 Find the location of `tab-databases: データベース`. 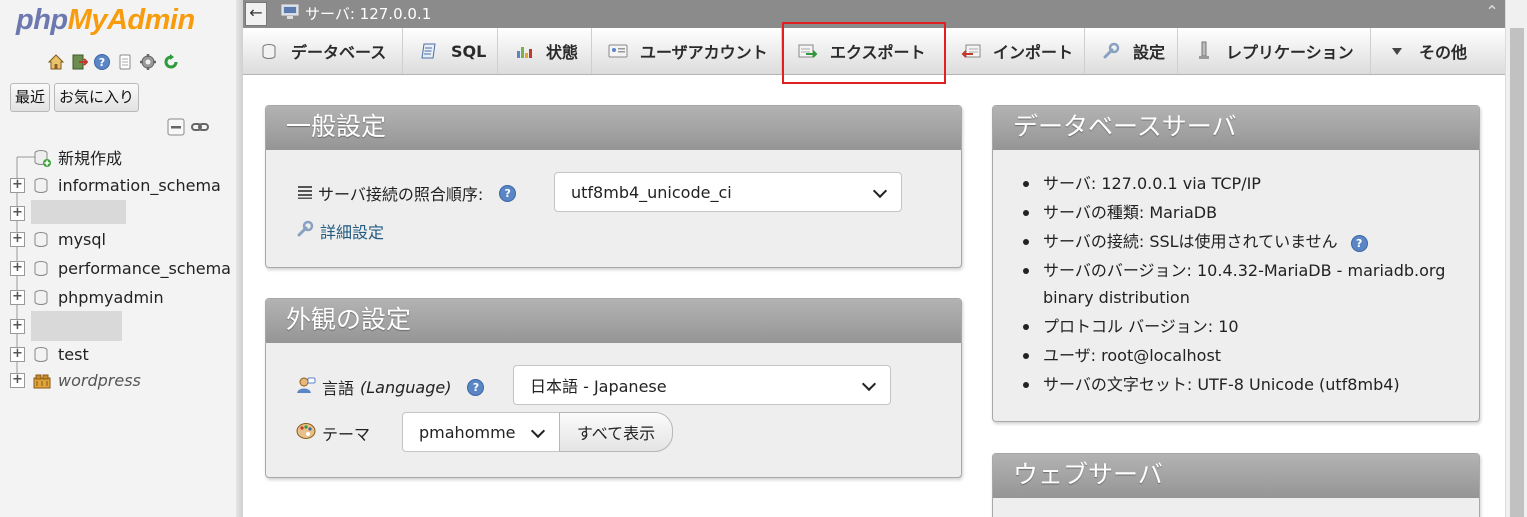

tab-databases: データベース is located at coordinates (323, 51).